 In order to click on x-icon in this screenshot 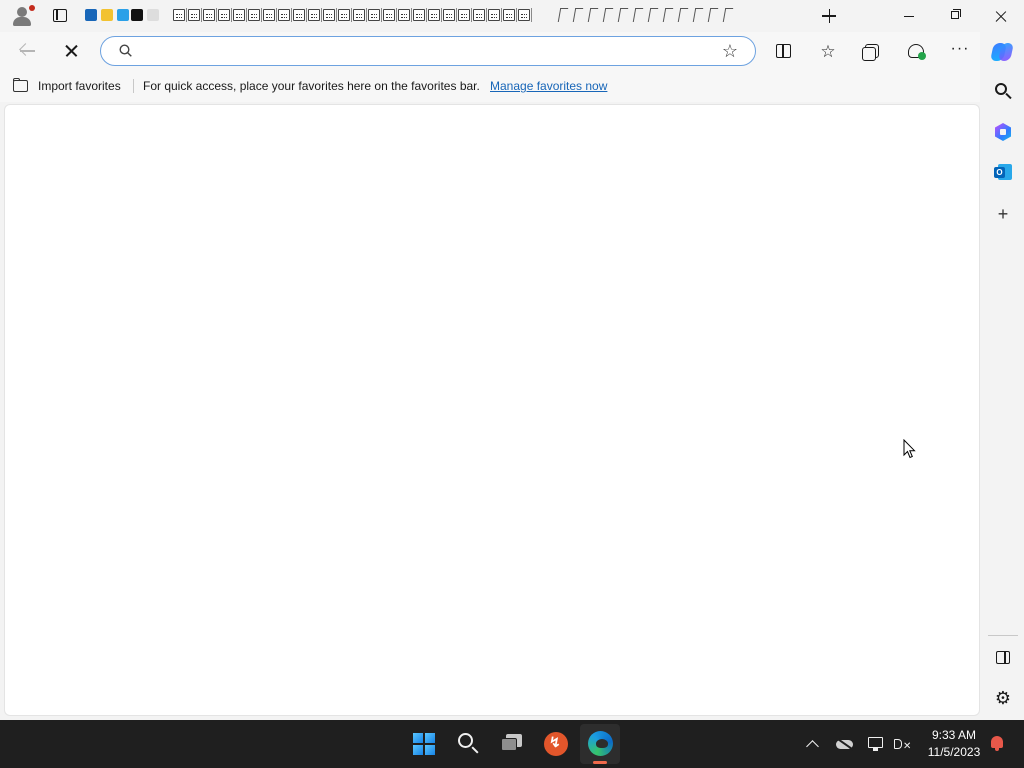, I will do `click(137, 15)`.